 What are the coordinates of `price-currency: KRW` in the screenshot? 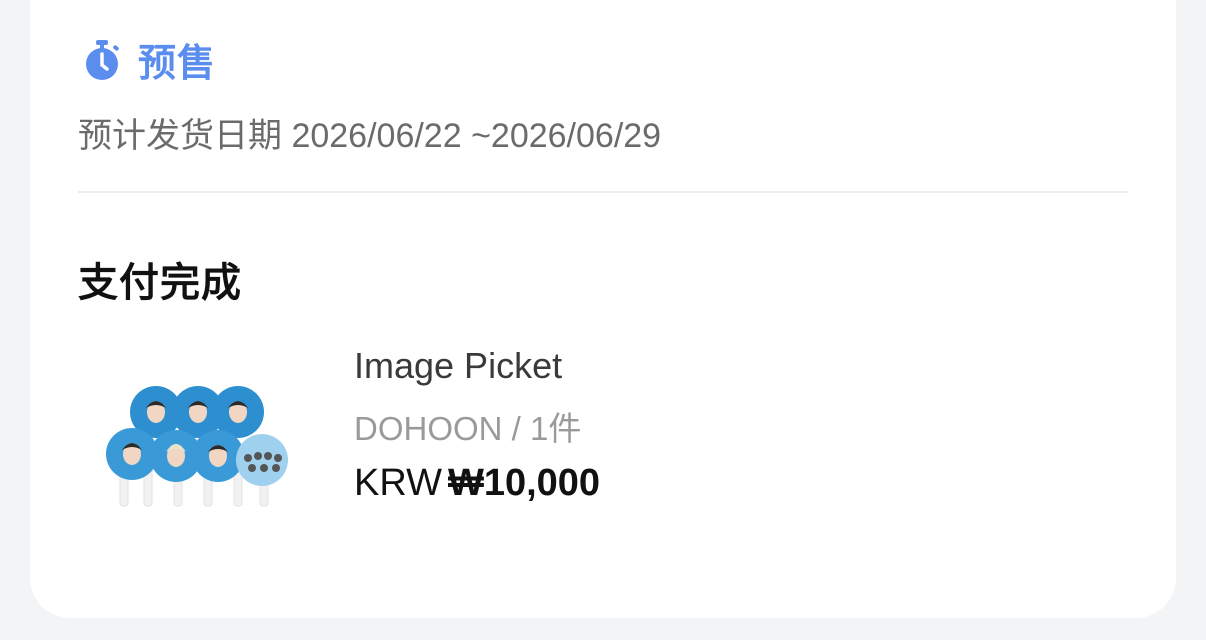 It's located at (398, 483).